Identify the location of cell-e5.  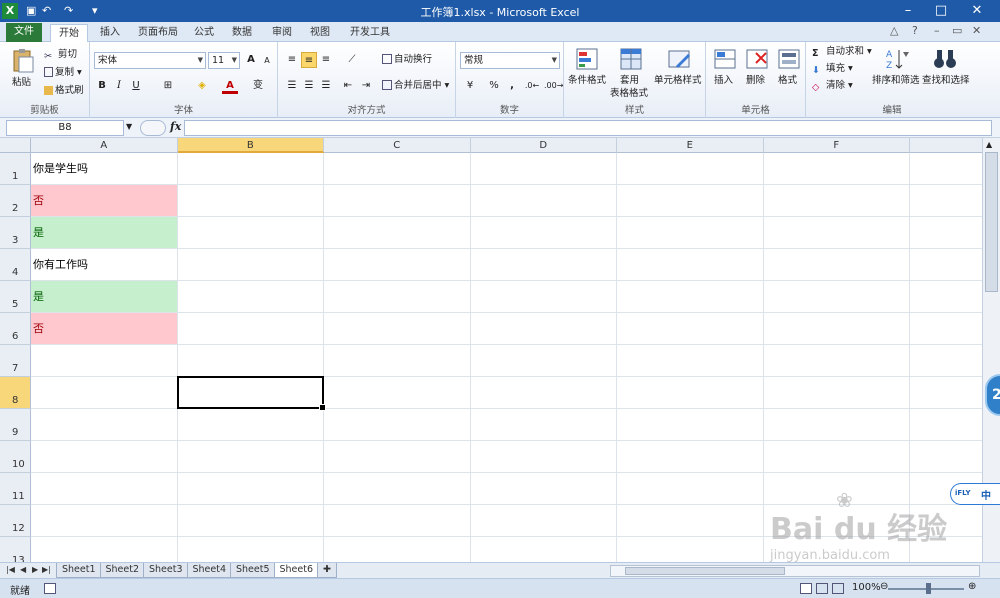
(690, 297).